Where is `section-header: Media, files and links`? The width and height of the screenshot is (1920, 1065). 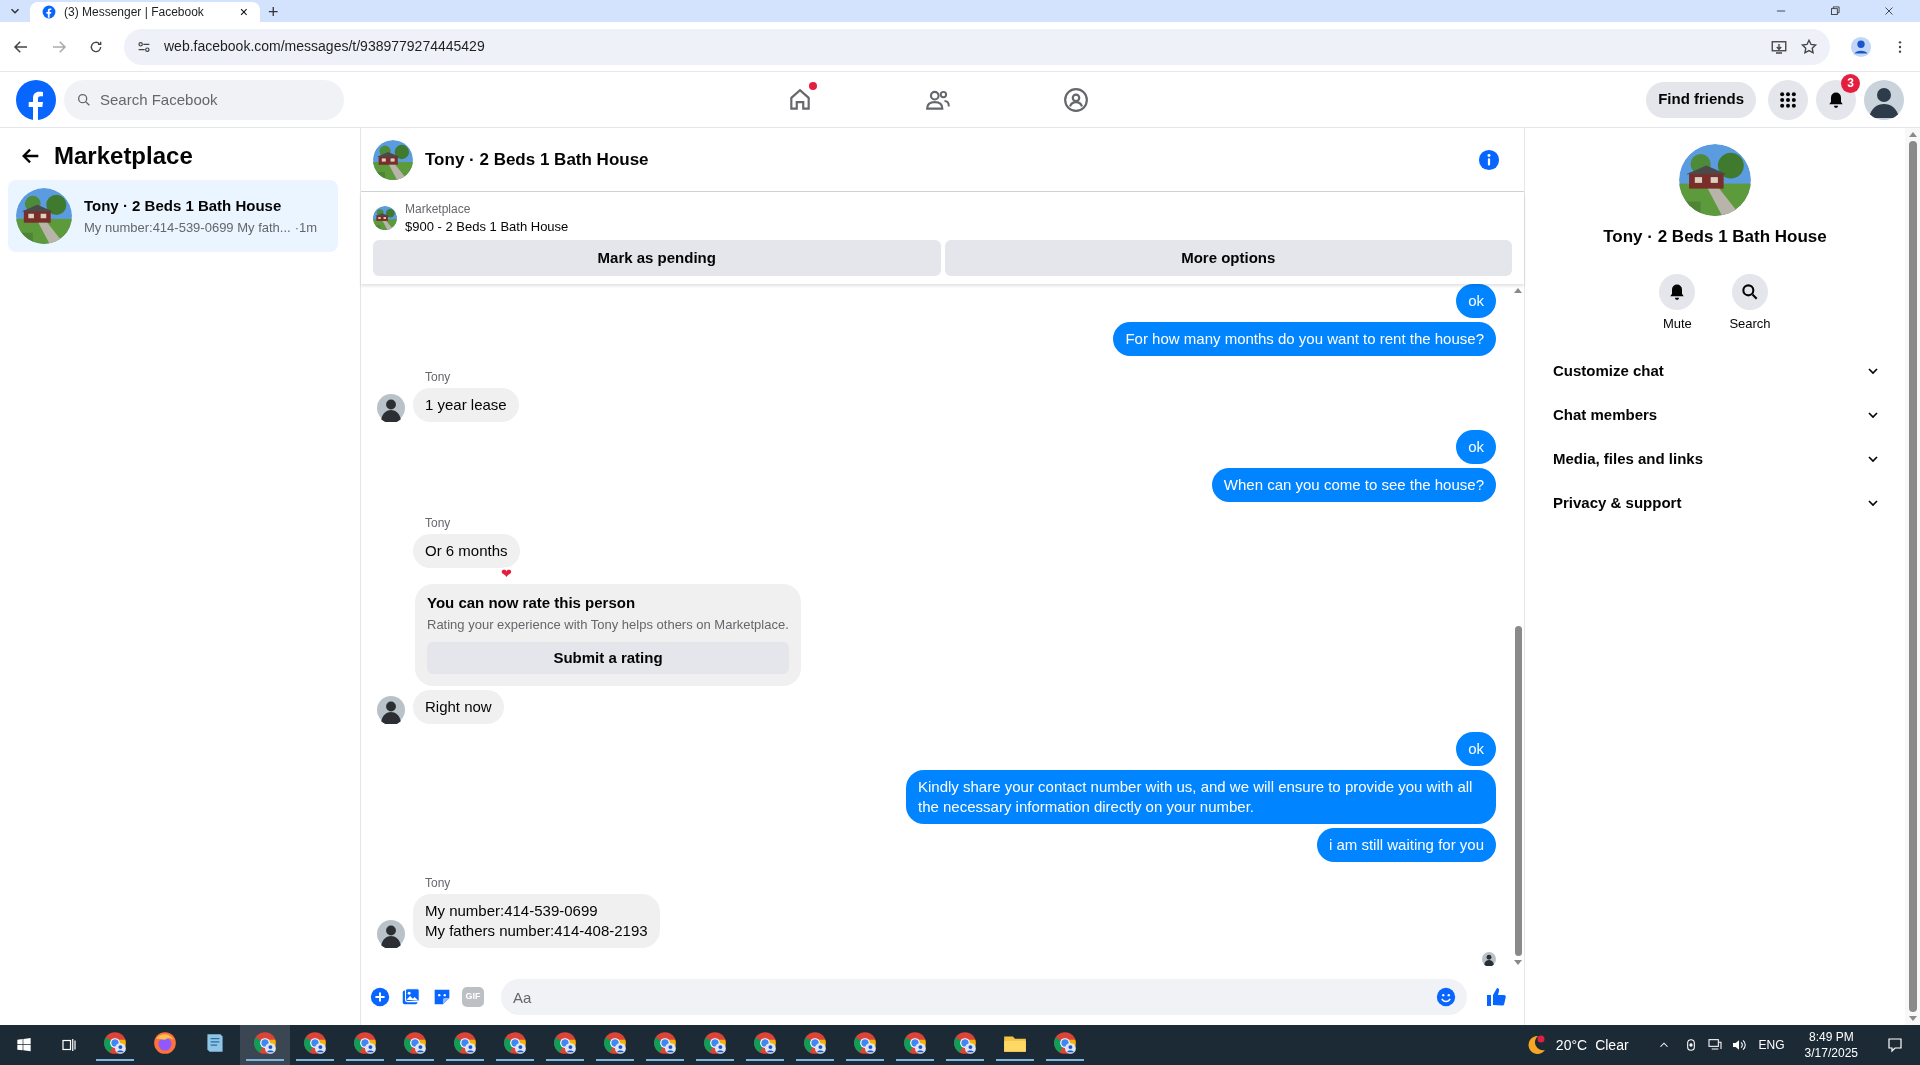
section-header: Media, files and links is located at coordinates (1715, 459).